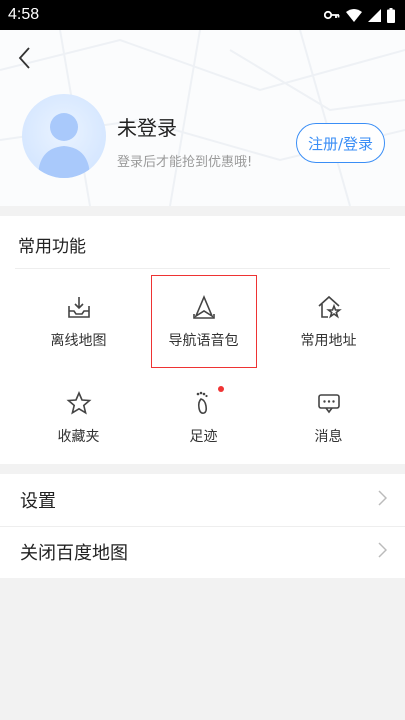 The width and height of the screenshot is (405, 720). I want to click on grid-item-footprint: 足迹, so click(203, 420).